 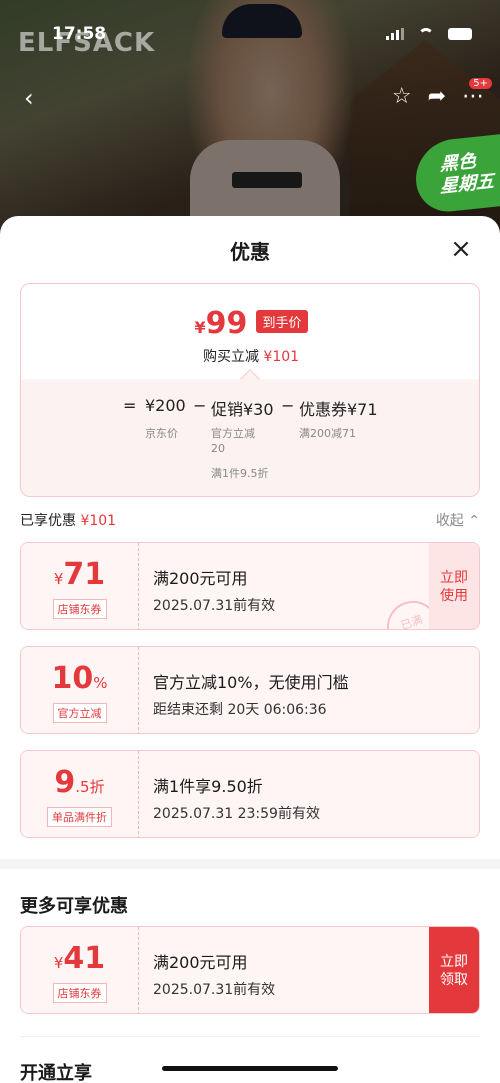 I want to click on coupon-card-claimable: ¥41 店铺东券 满200元可用 2025.07.31前有效 立即 领取, so click(x=250, y=970).